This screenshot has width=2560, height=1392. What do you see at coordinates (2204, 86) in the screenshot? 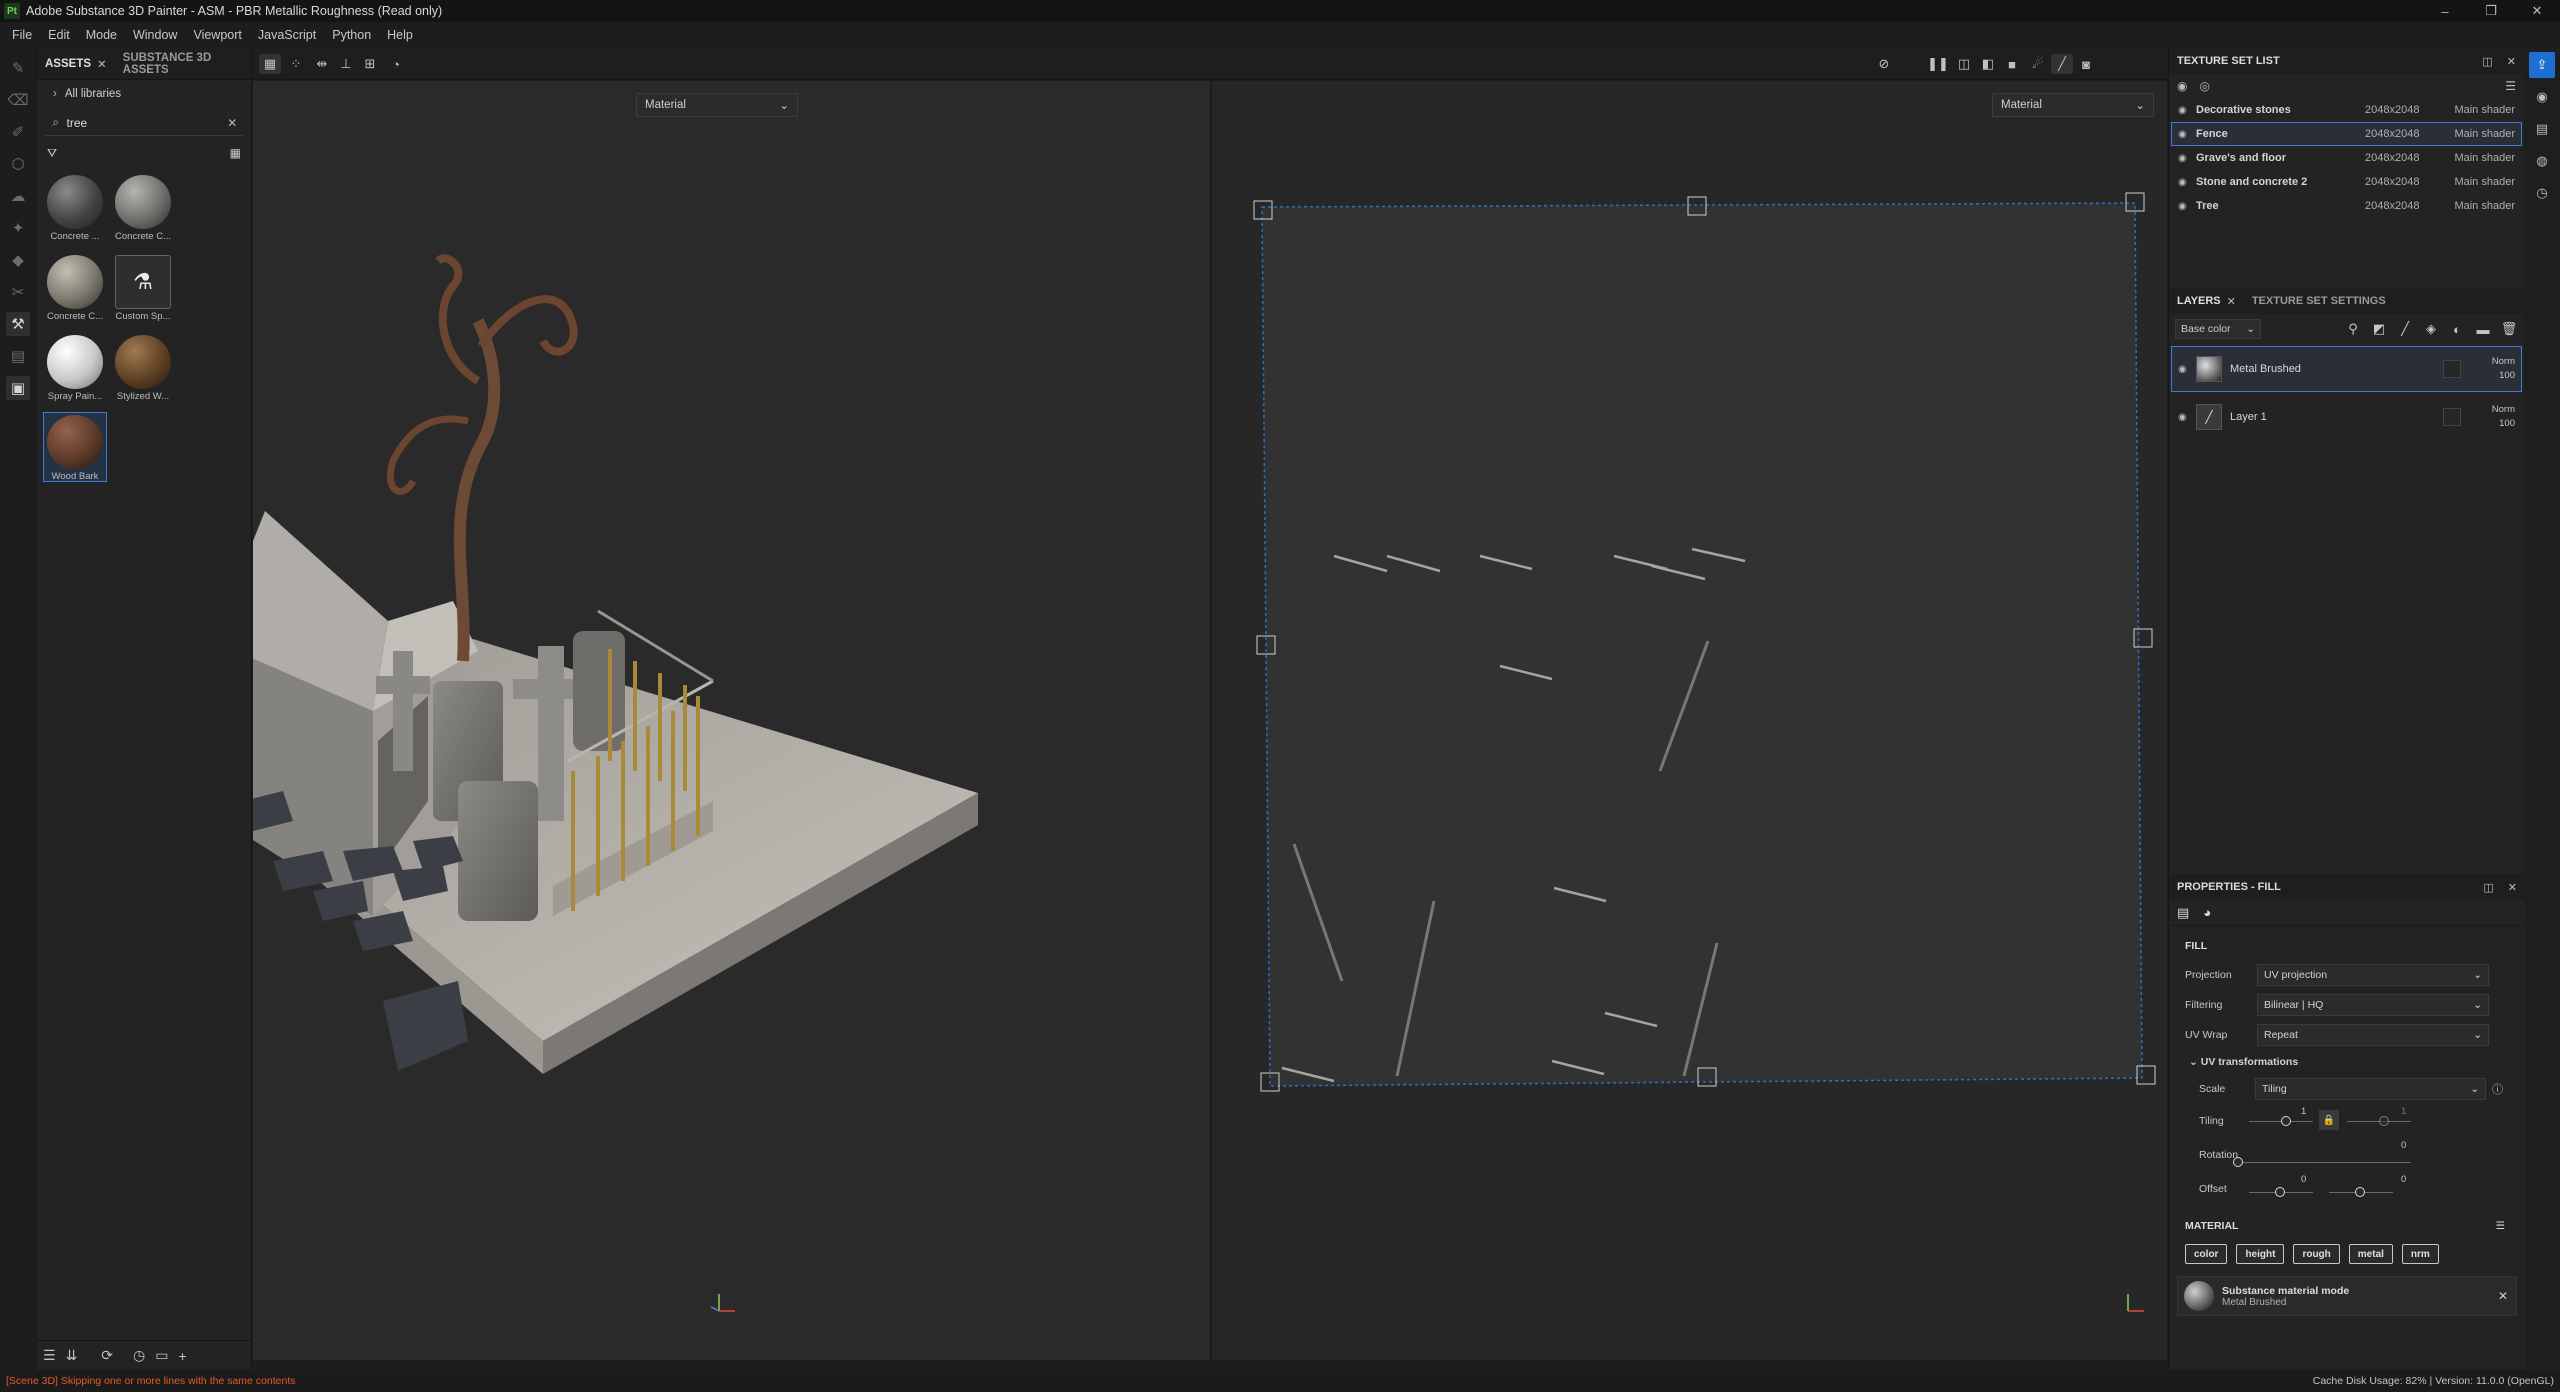
I see `eye-outline-icon: ◎` at bounding box center [2204, 86].